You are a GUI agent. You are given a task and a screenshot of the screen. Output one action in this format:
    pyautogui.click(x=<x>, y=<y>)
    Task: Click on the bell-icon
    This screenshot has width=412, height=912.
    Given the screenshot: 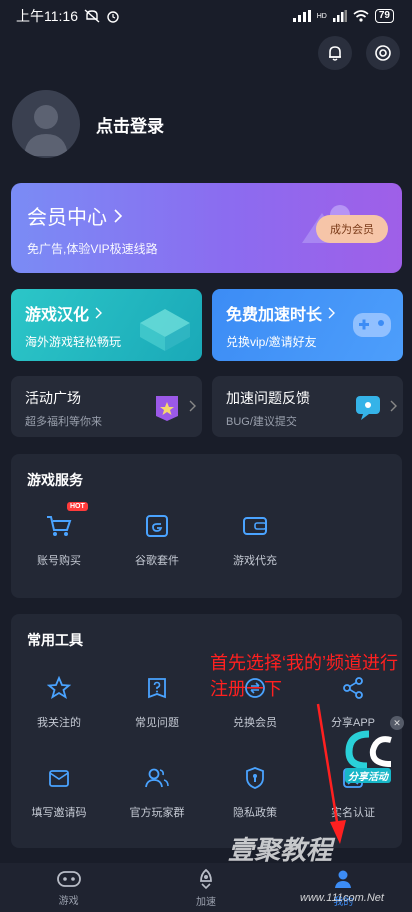 What is the action you would take?
    pyautogui.click(x=335, y=53)
    